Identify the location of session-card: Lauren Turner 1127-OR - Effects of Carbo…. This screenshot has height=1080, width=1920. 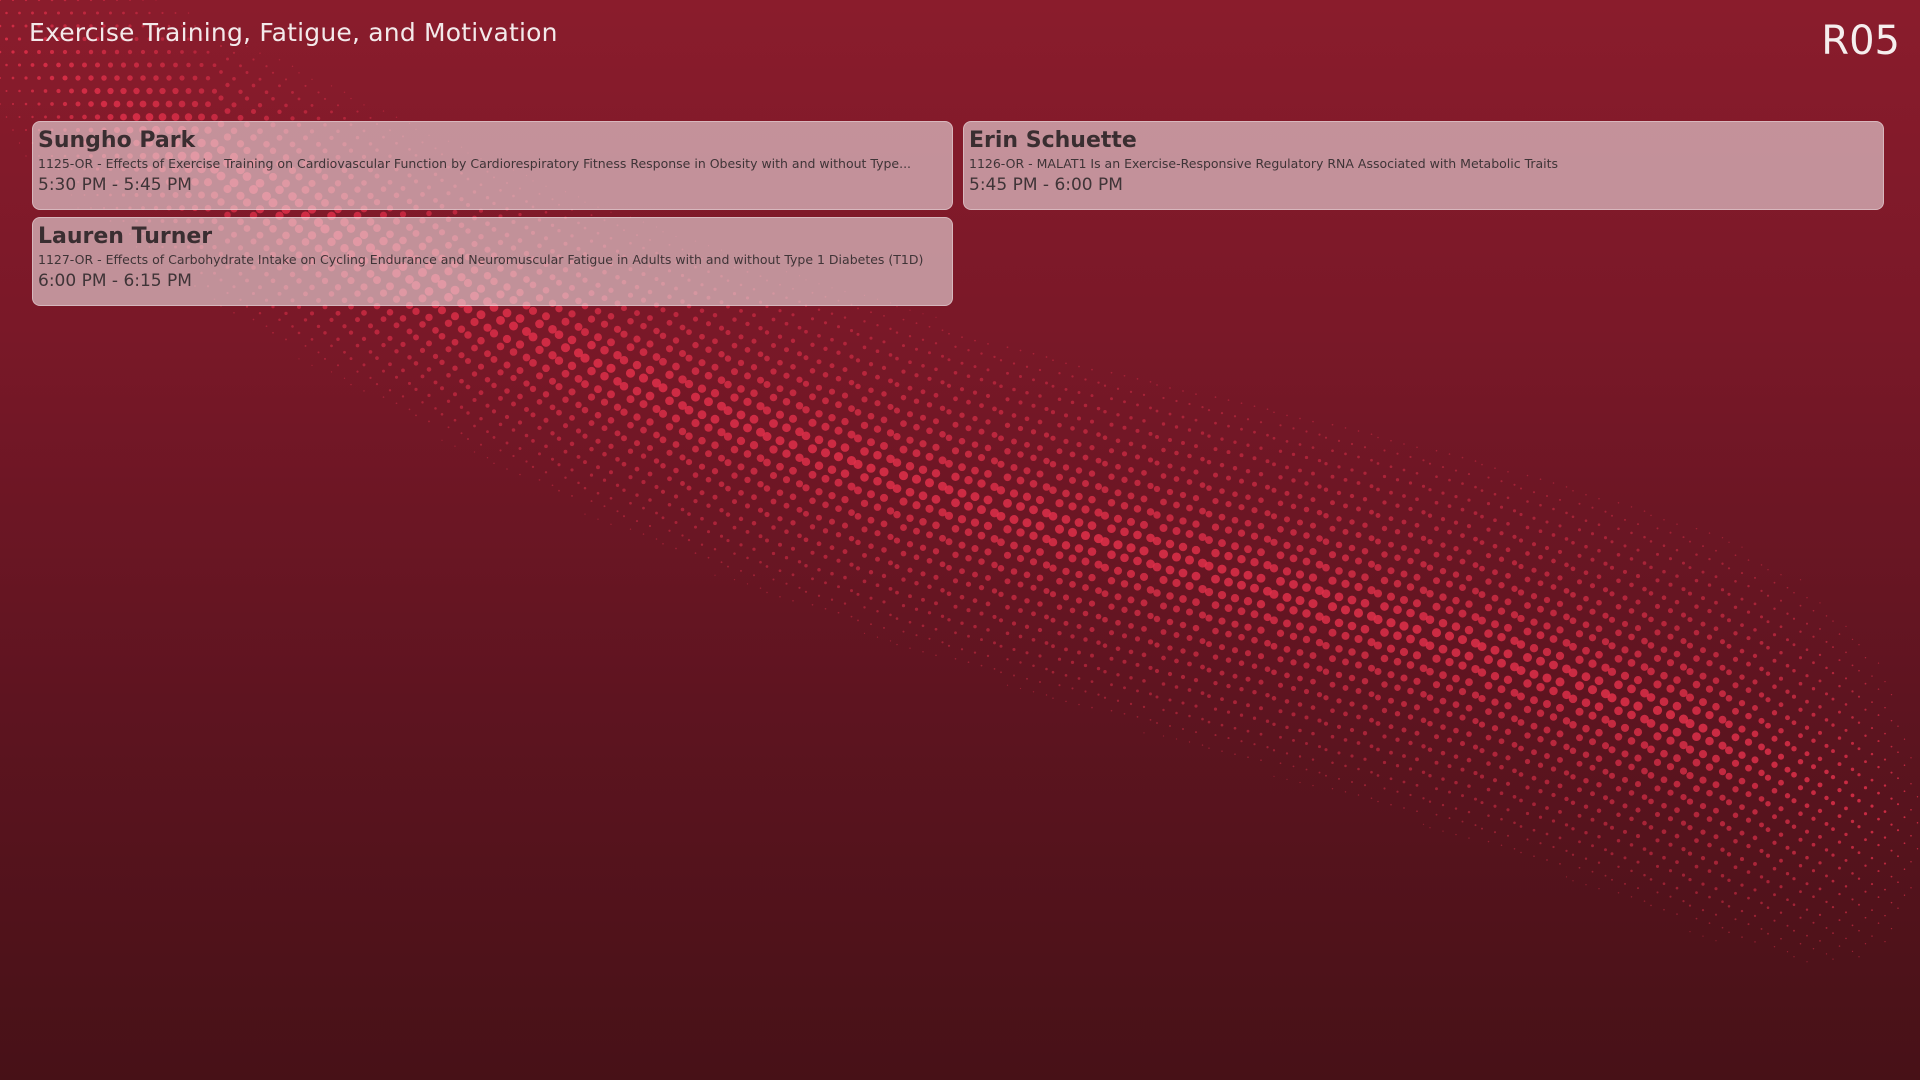
(492, 261).